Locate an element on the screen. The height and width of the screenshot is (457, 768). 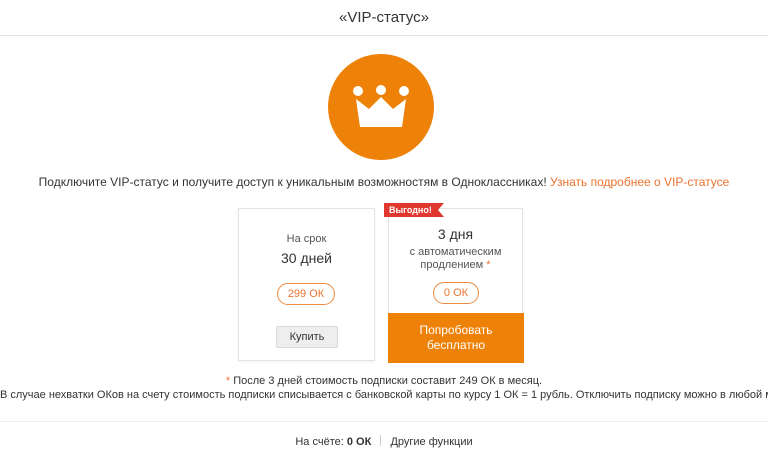
trial-price: 0 ОК is located at coordinates (456, 293).